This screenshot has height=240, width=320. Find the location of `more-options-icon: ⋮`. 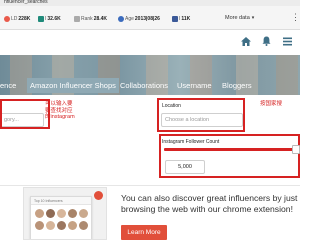

more-options-icon: ⋮ is located at coordinates (295, 17).